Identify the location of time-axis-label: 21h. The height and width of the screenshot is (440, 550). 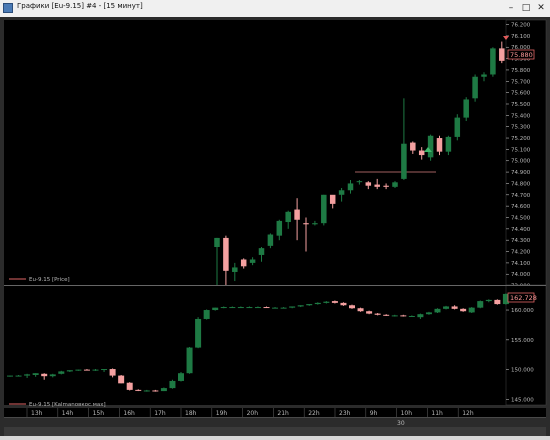
(283, 413).